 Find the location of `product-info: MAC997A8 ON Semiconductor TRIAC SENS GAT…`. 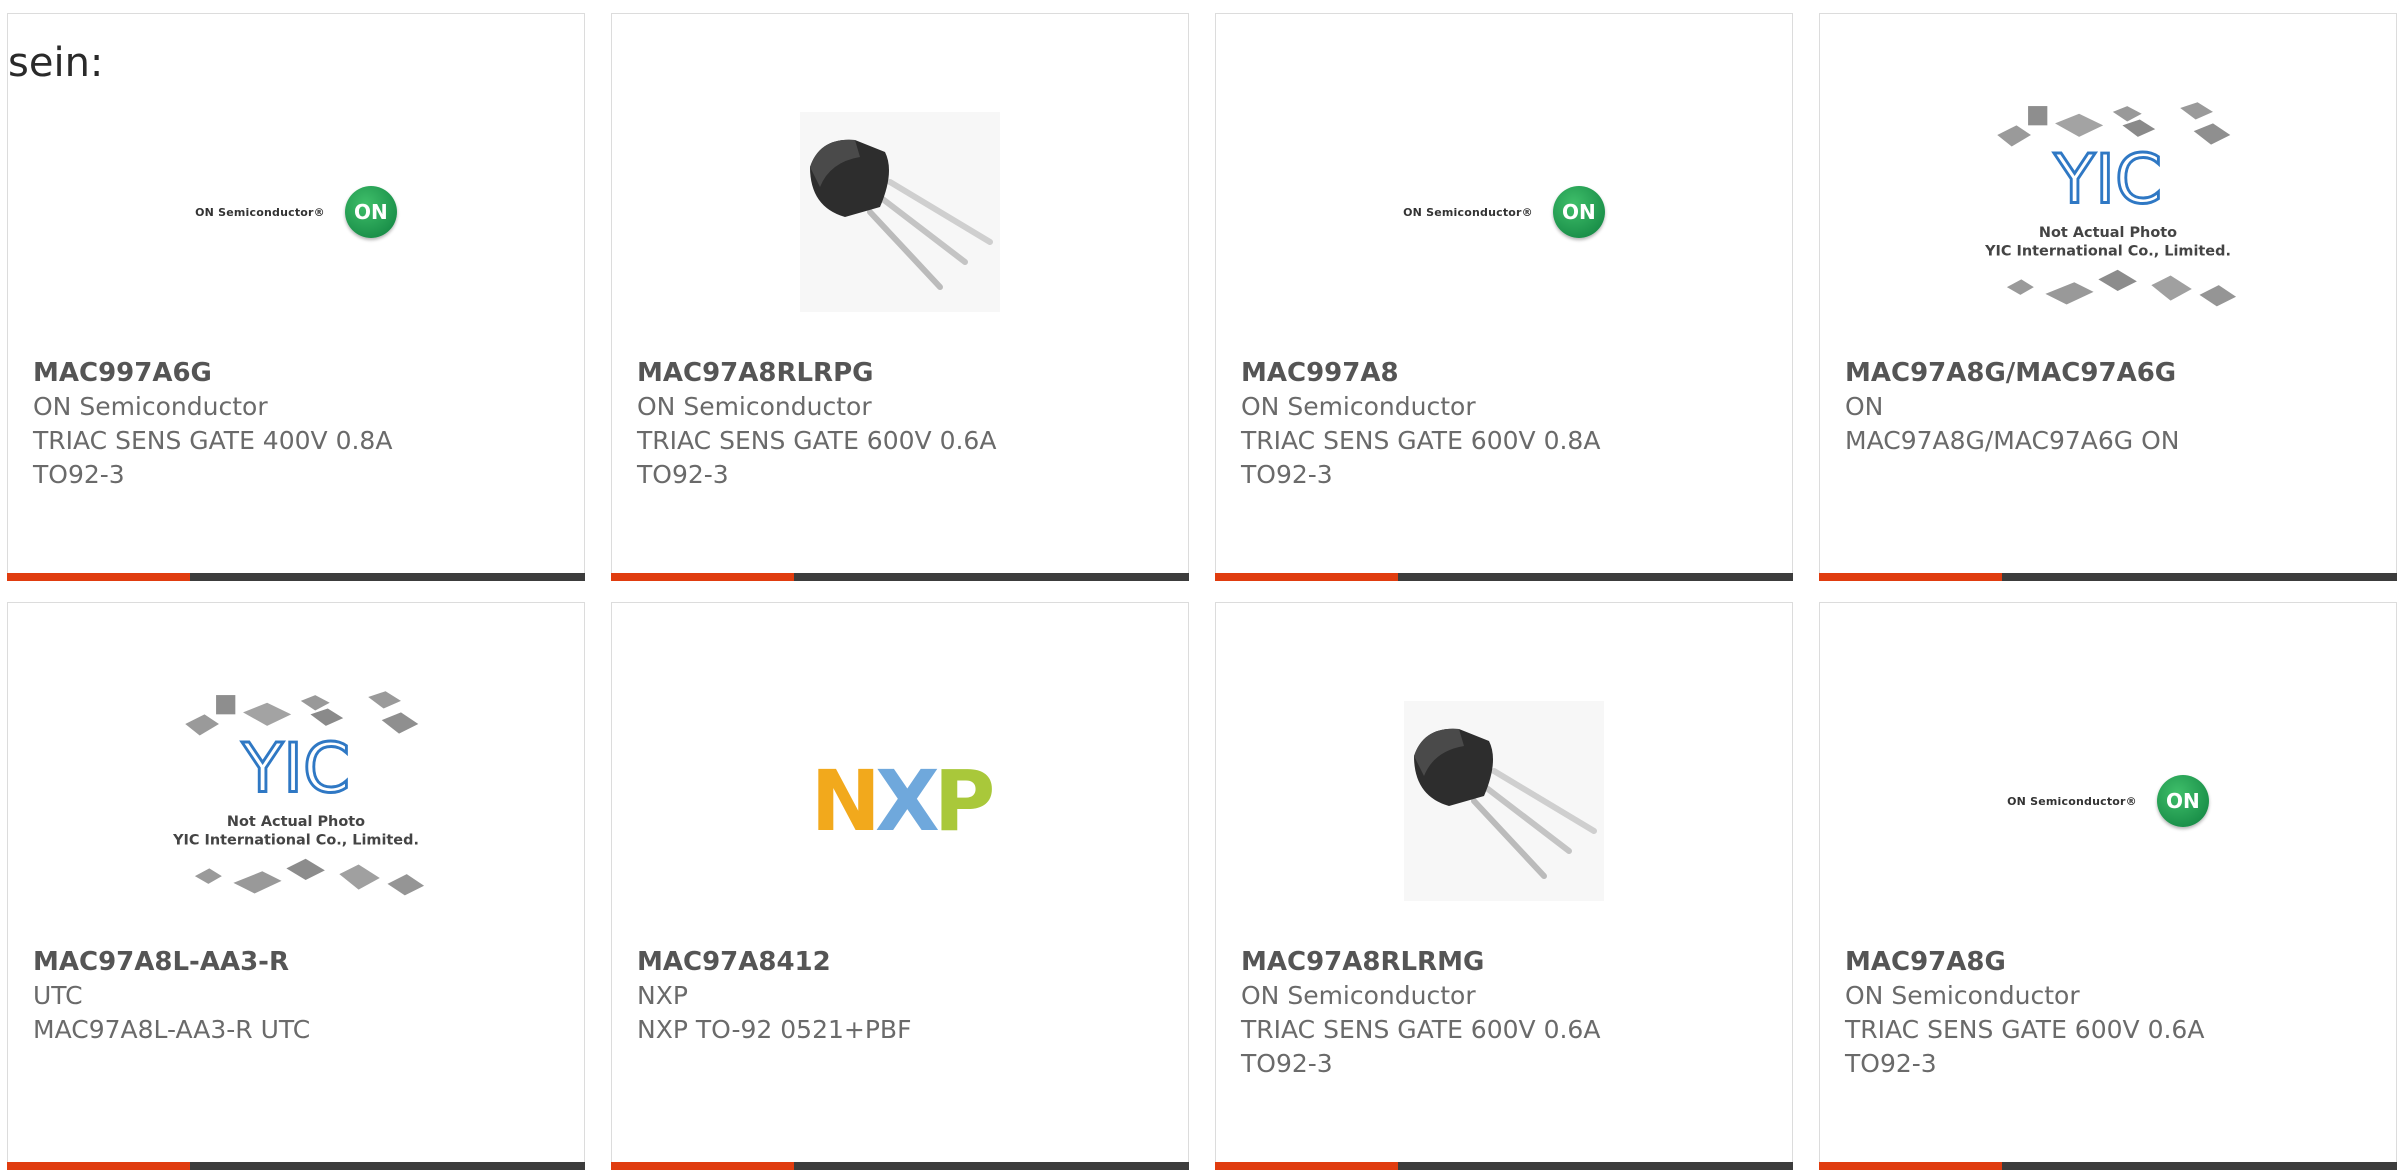

product-info: MAC997A8 ON Semiconductor TRIAC SENS GAT… is located at coordinates (1506, 424).